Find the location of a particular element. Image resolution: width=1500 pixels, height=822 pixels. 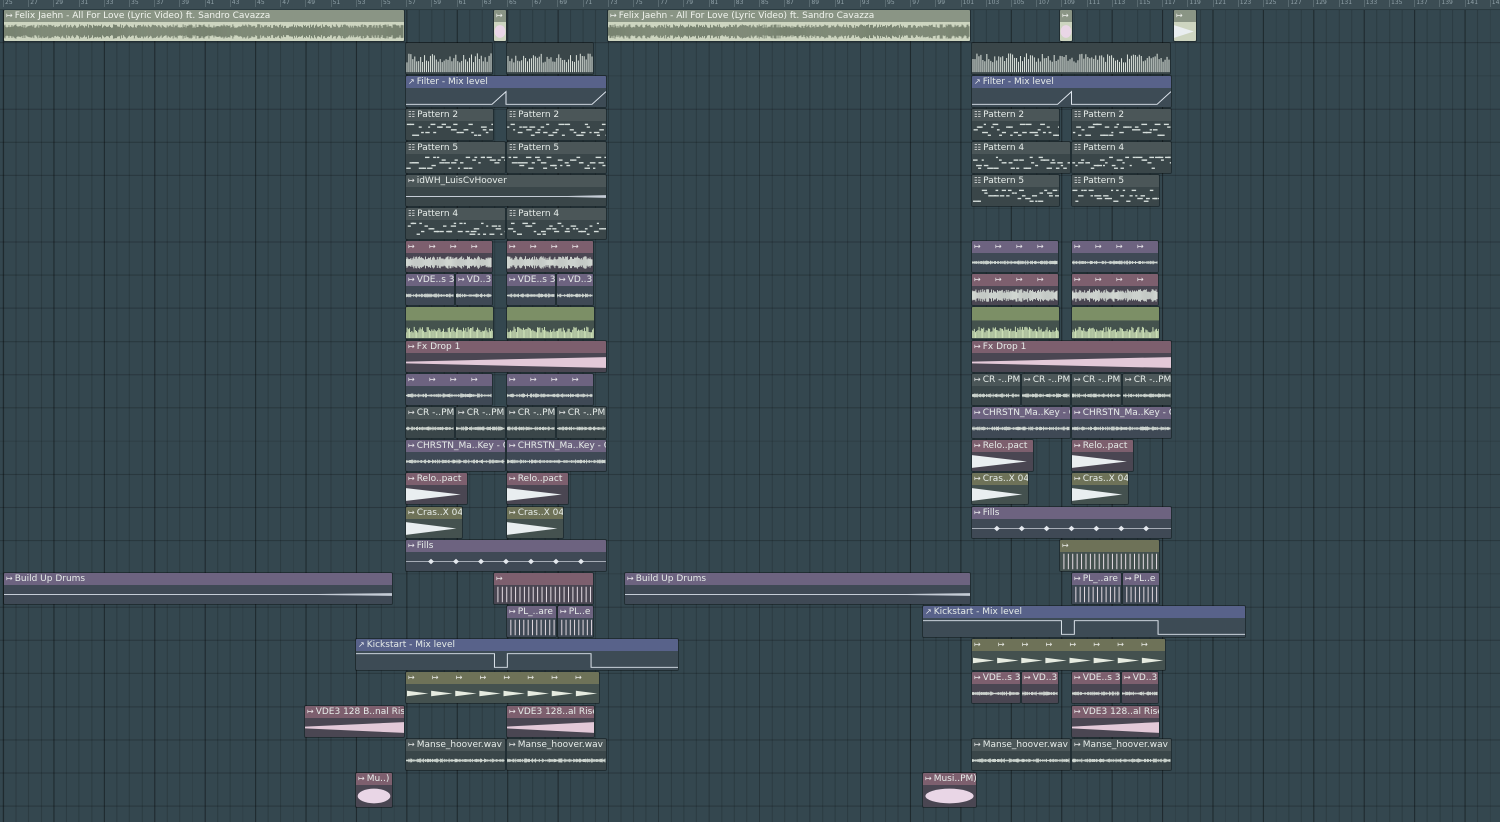

clip-header: ↦ ↦ ↦ ↦ ↦ ↦ ↦ ↦ is located at coordinates (1068, 645).